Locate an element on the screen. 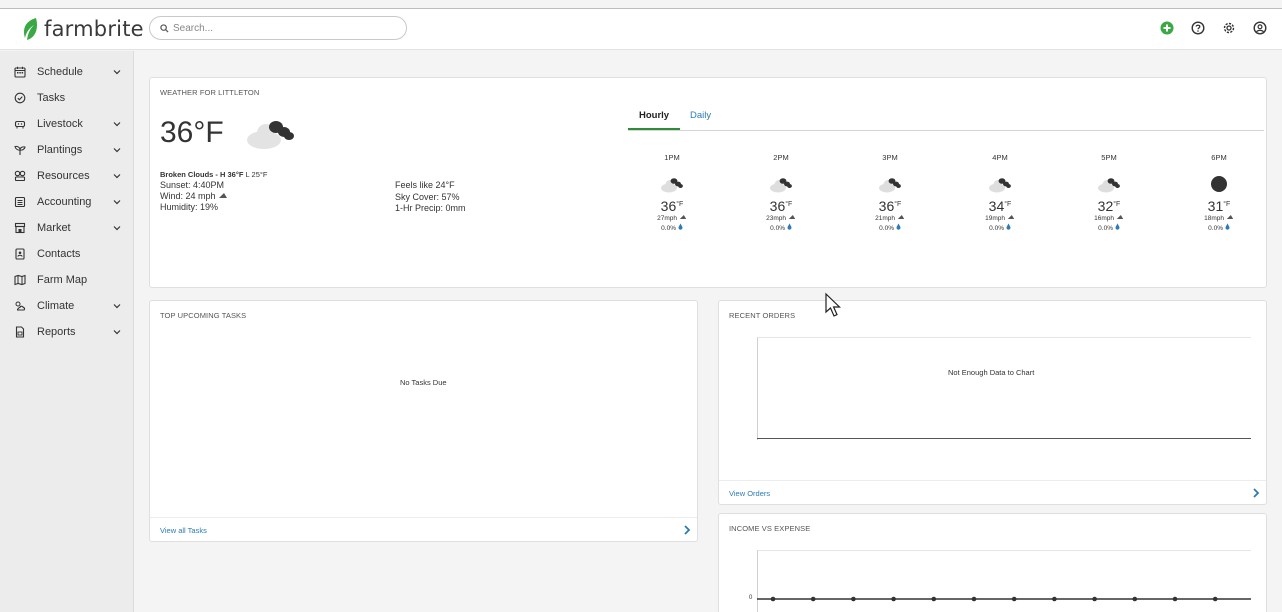  store-icon is located at coordinates (20, 228).